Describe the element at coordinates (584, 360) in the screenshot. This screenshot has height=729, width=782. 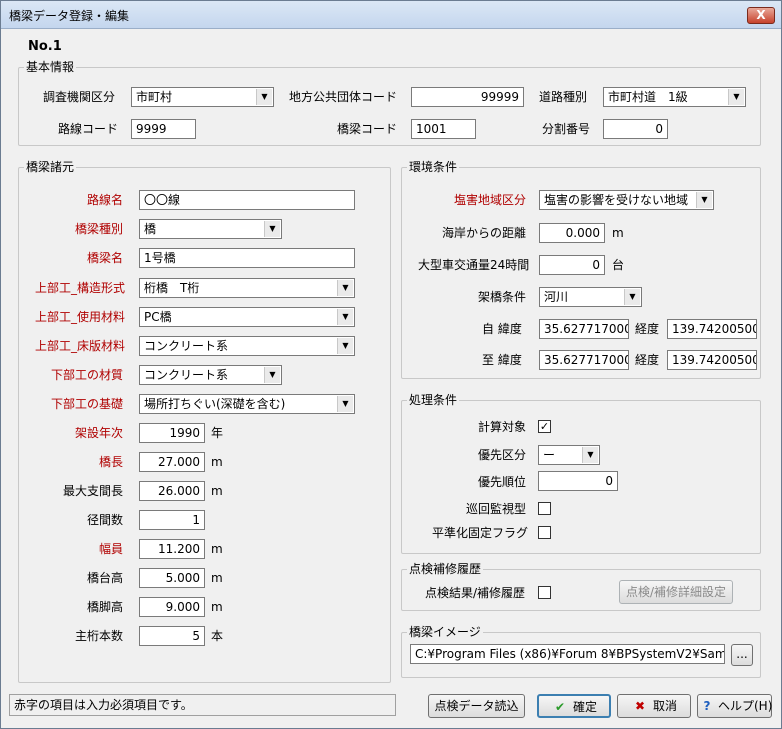
I see `to-lat-input: 35.627717000` at that location.